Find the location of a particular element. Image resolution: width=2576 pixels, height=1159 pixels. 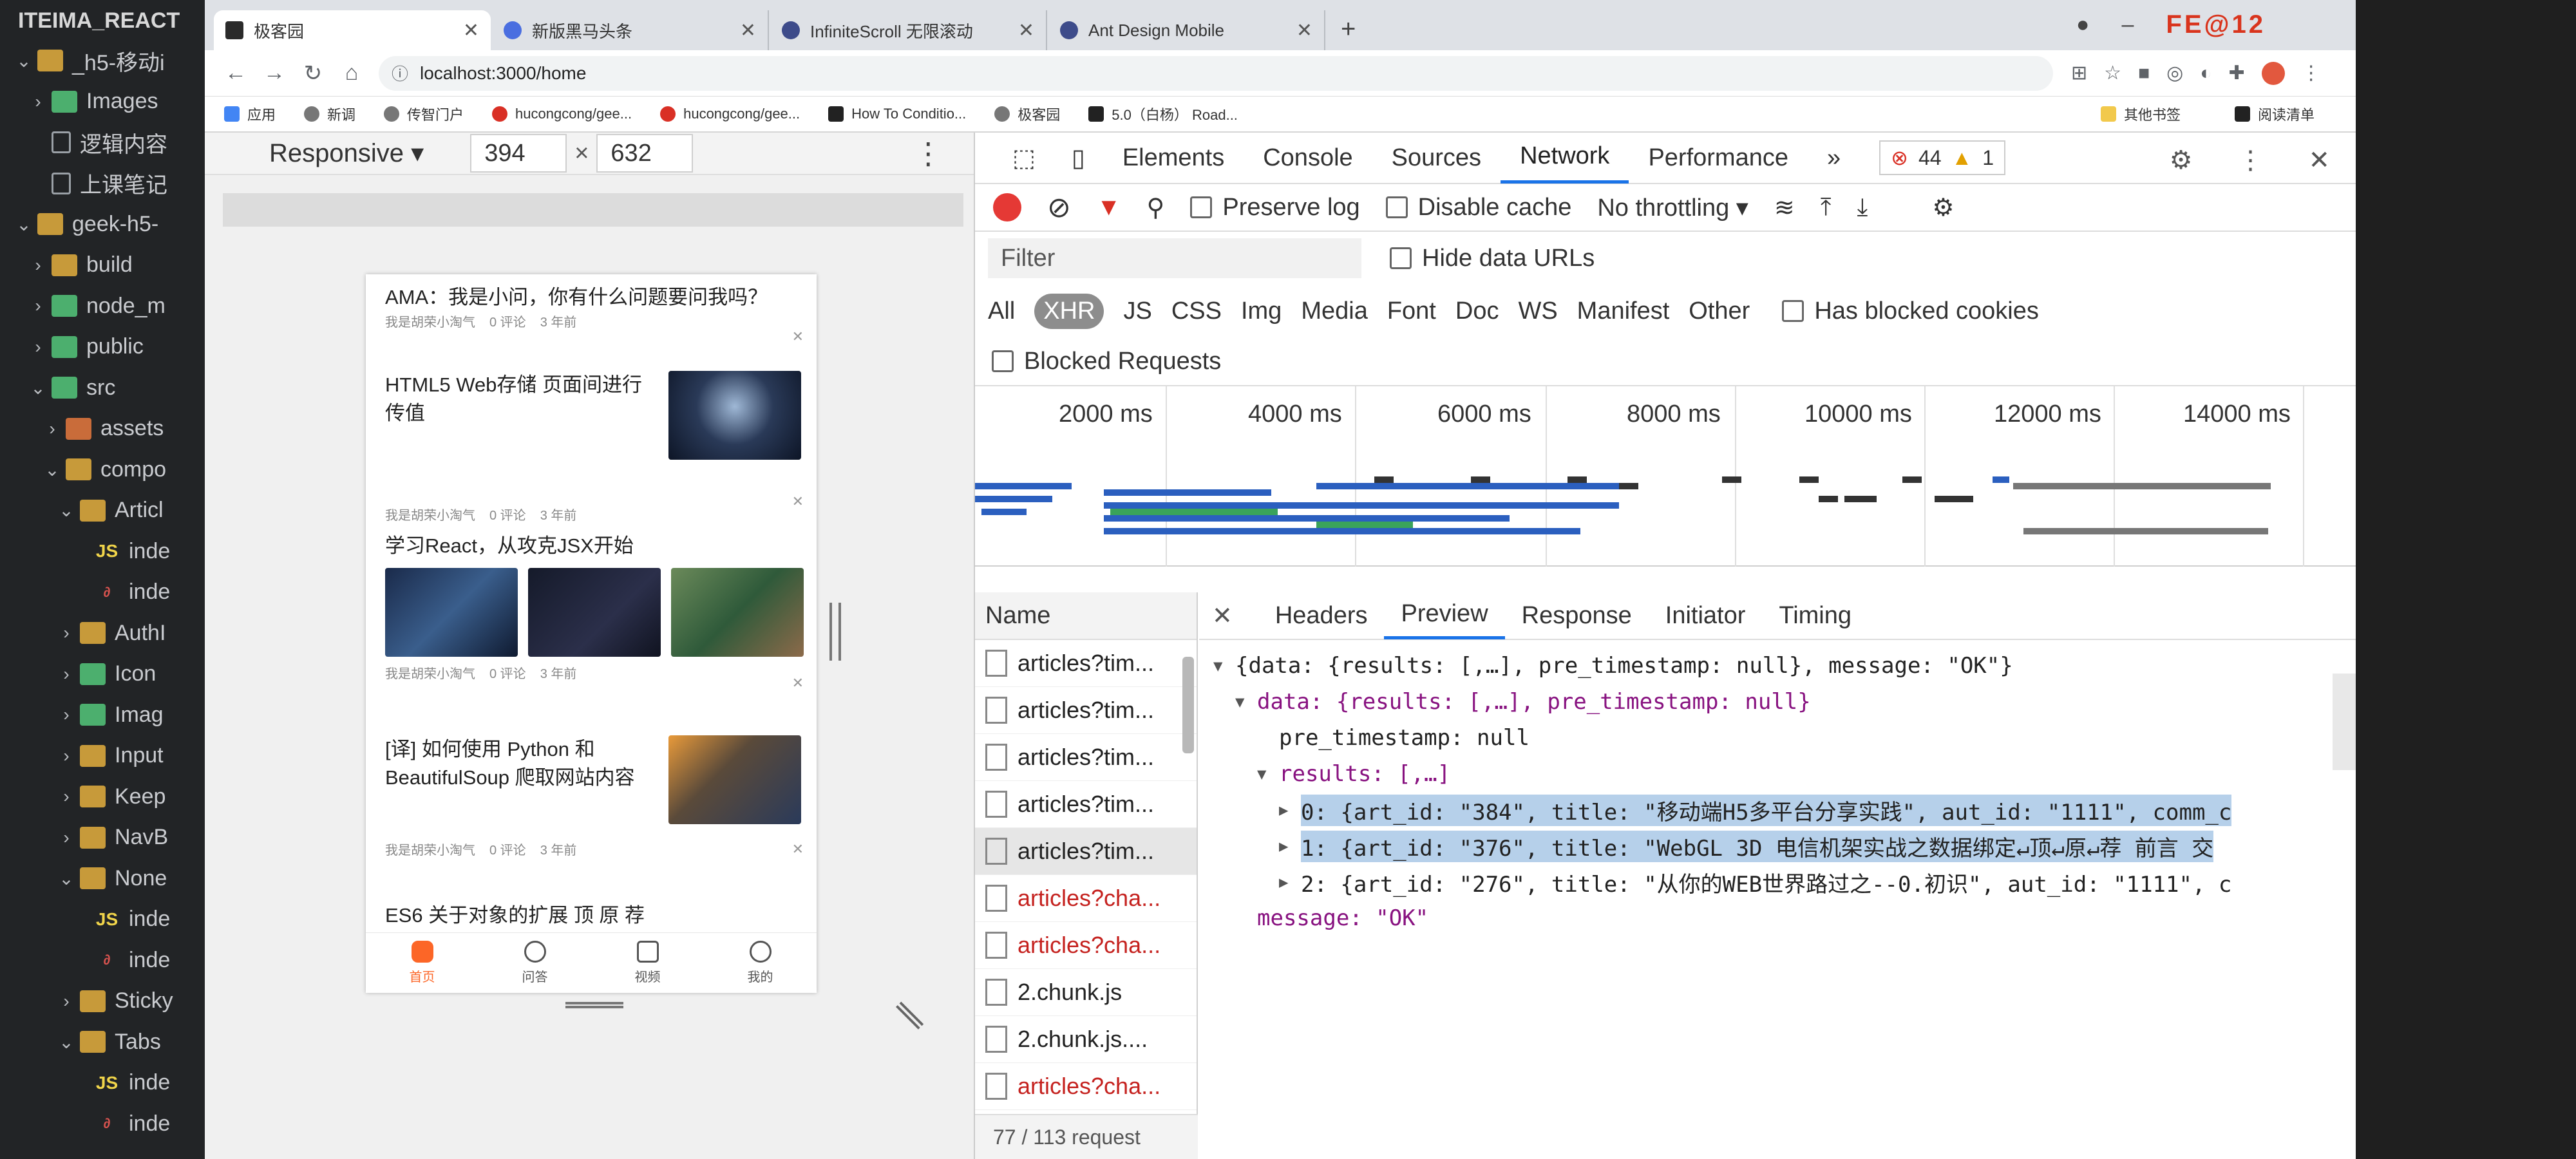

translate-icon: ⊞ is located at coordinates (2079, 73).